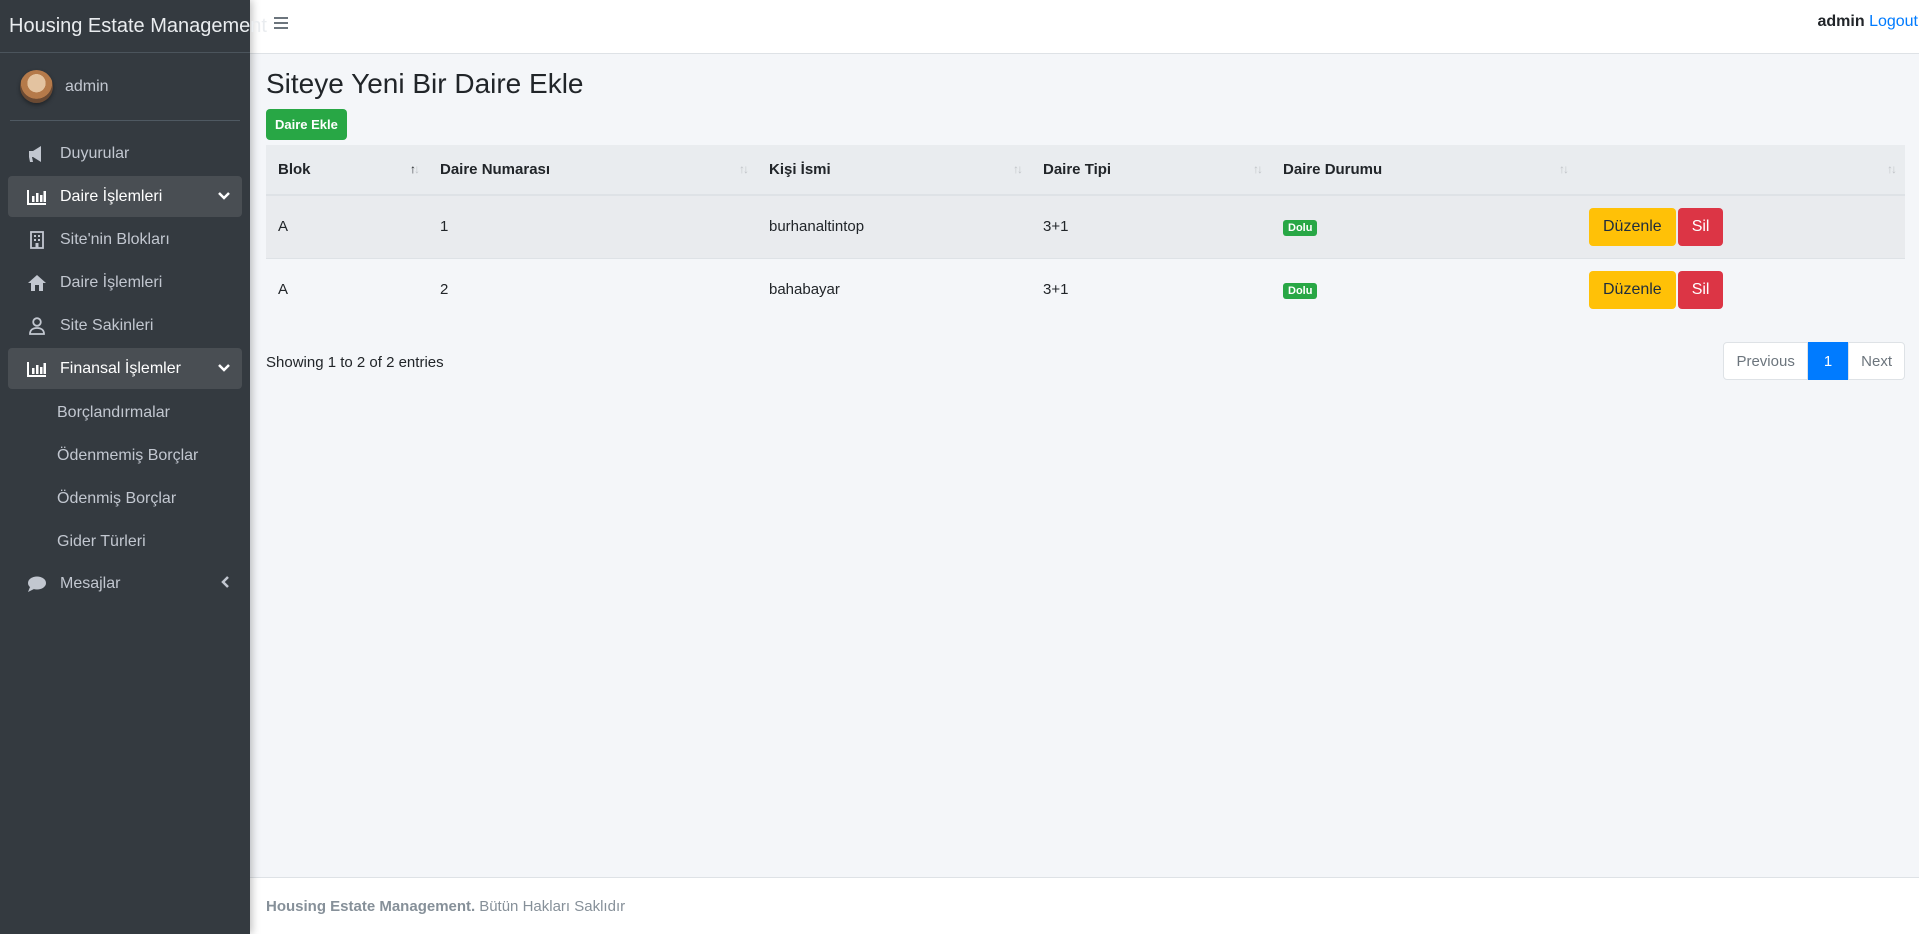  What do you see at coordinates (87, 87) in the screenshot?
I see `user-name: admin` at bounding box center [87, 87].